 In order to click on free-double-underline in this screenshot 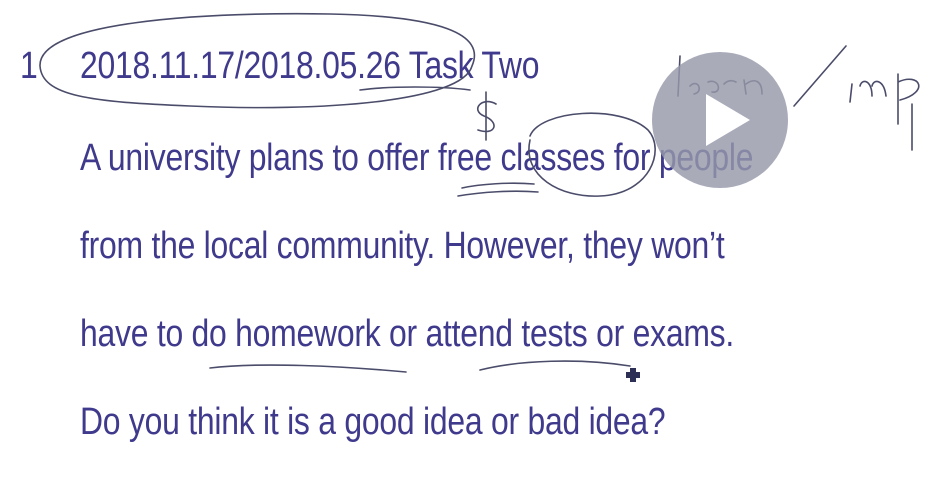, I will do `click(498, 185)`.